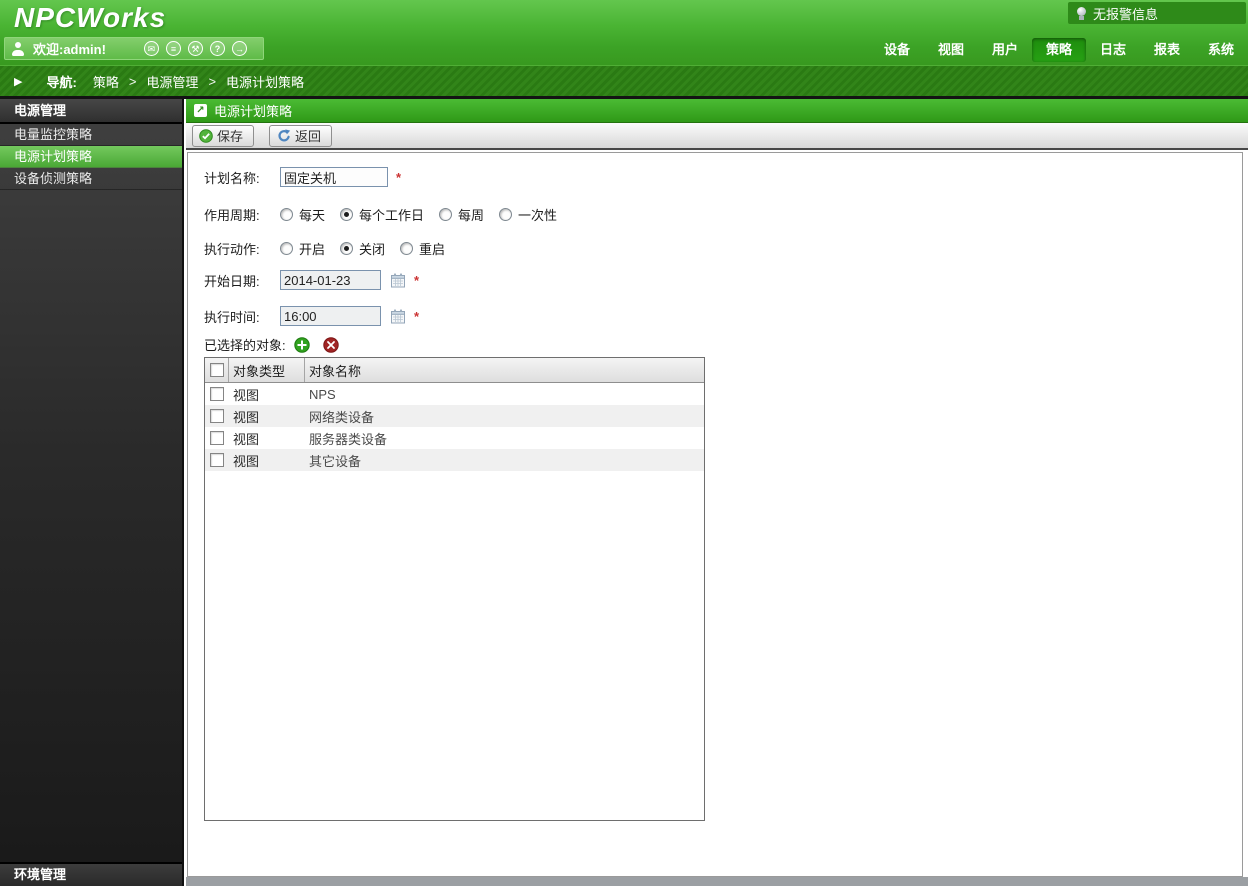 The width and height of the screenshot is (1248, 886). What do you see at coordinates (426, 214) in the screenshot?
I see `cycle-radio-group: 每天 每个工作日 每周 一次性` at bounding box center [426, 214].